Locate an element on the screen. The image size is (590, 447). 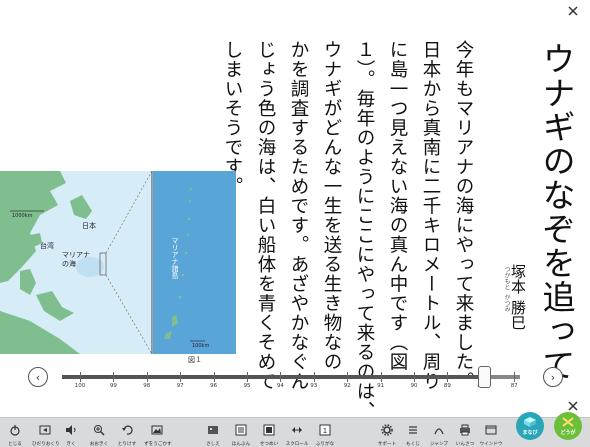
explanation-icon is located at coordinates (269, 430).